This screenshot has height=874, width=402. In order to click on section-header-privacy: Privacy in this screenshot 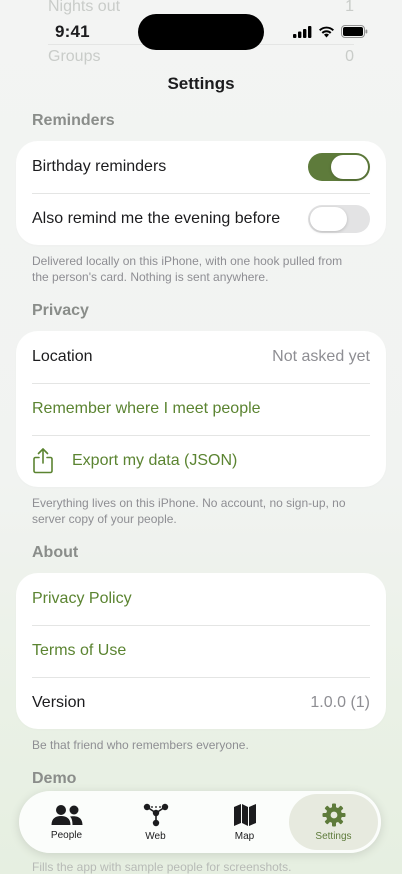, I will do `click(60, 310)`.